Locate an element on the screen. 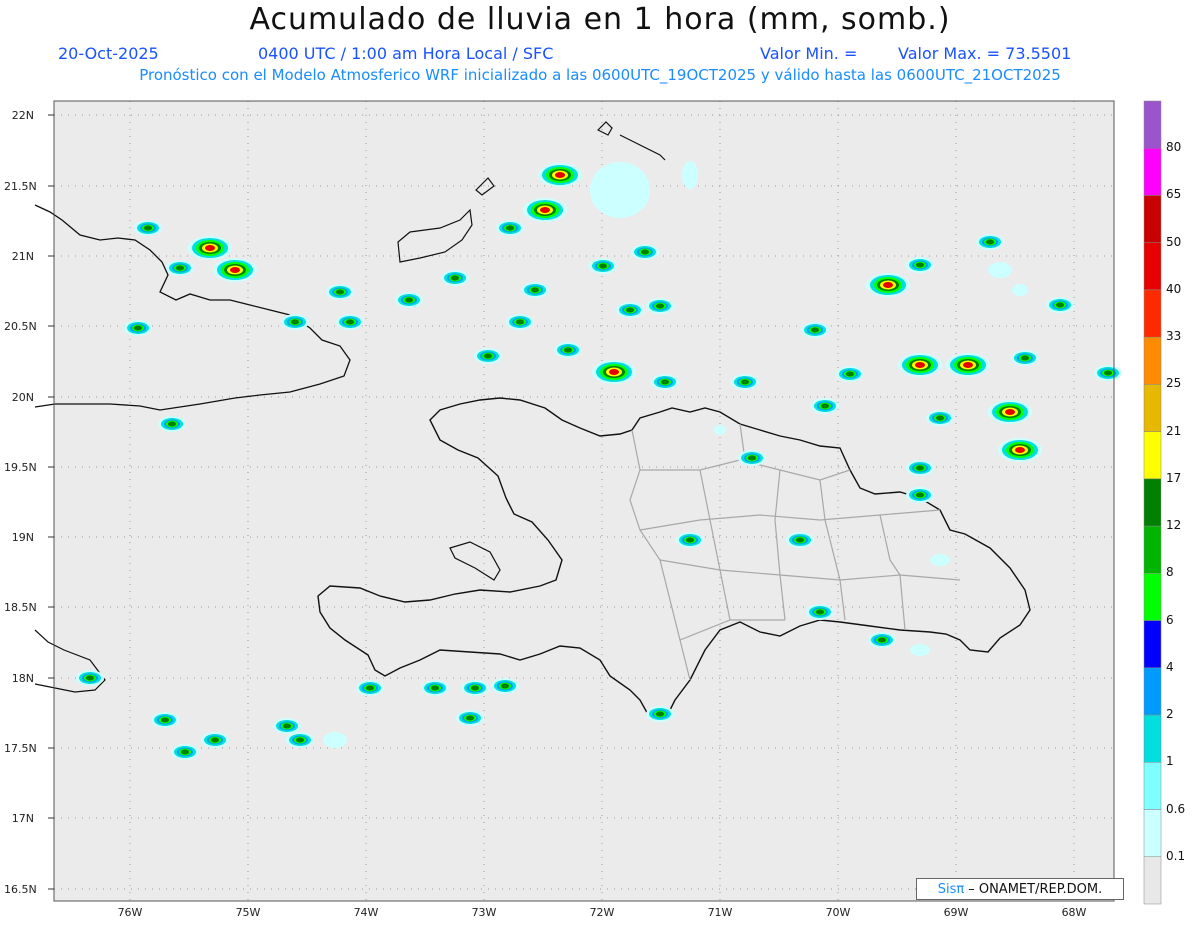 The image size is (1200, 927). colorbar-label: 25 is located at coordinates (1174, 383).